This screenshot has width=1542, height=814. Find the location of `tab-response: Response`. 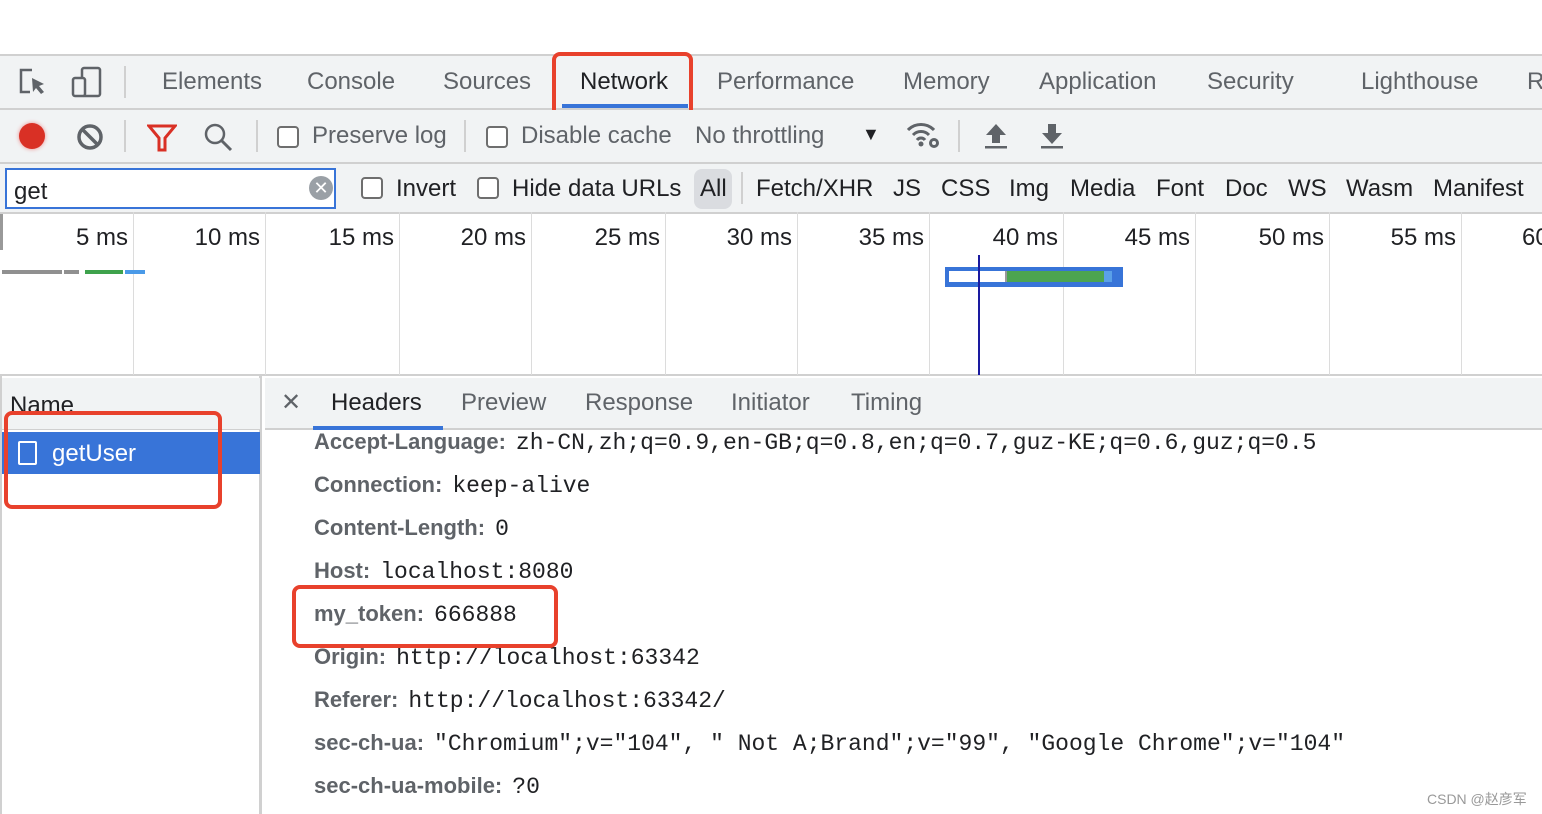

tab-response: Response is located at coordinates (639, 403).